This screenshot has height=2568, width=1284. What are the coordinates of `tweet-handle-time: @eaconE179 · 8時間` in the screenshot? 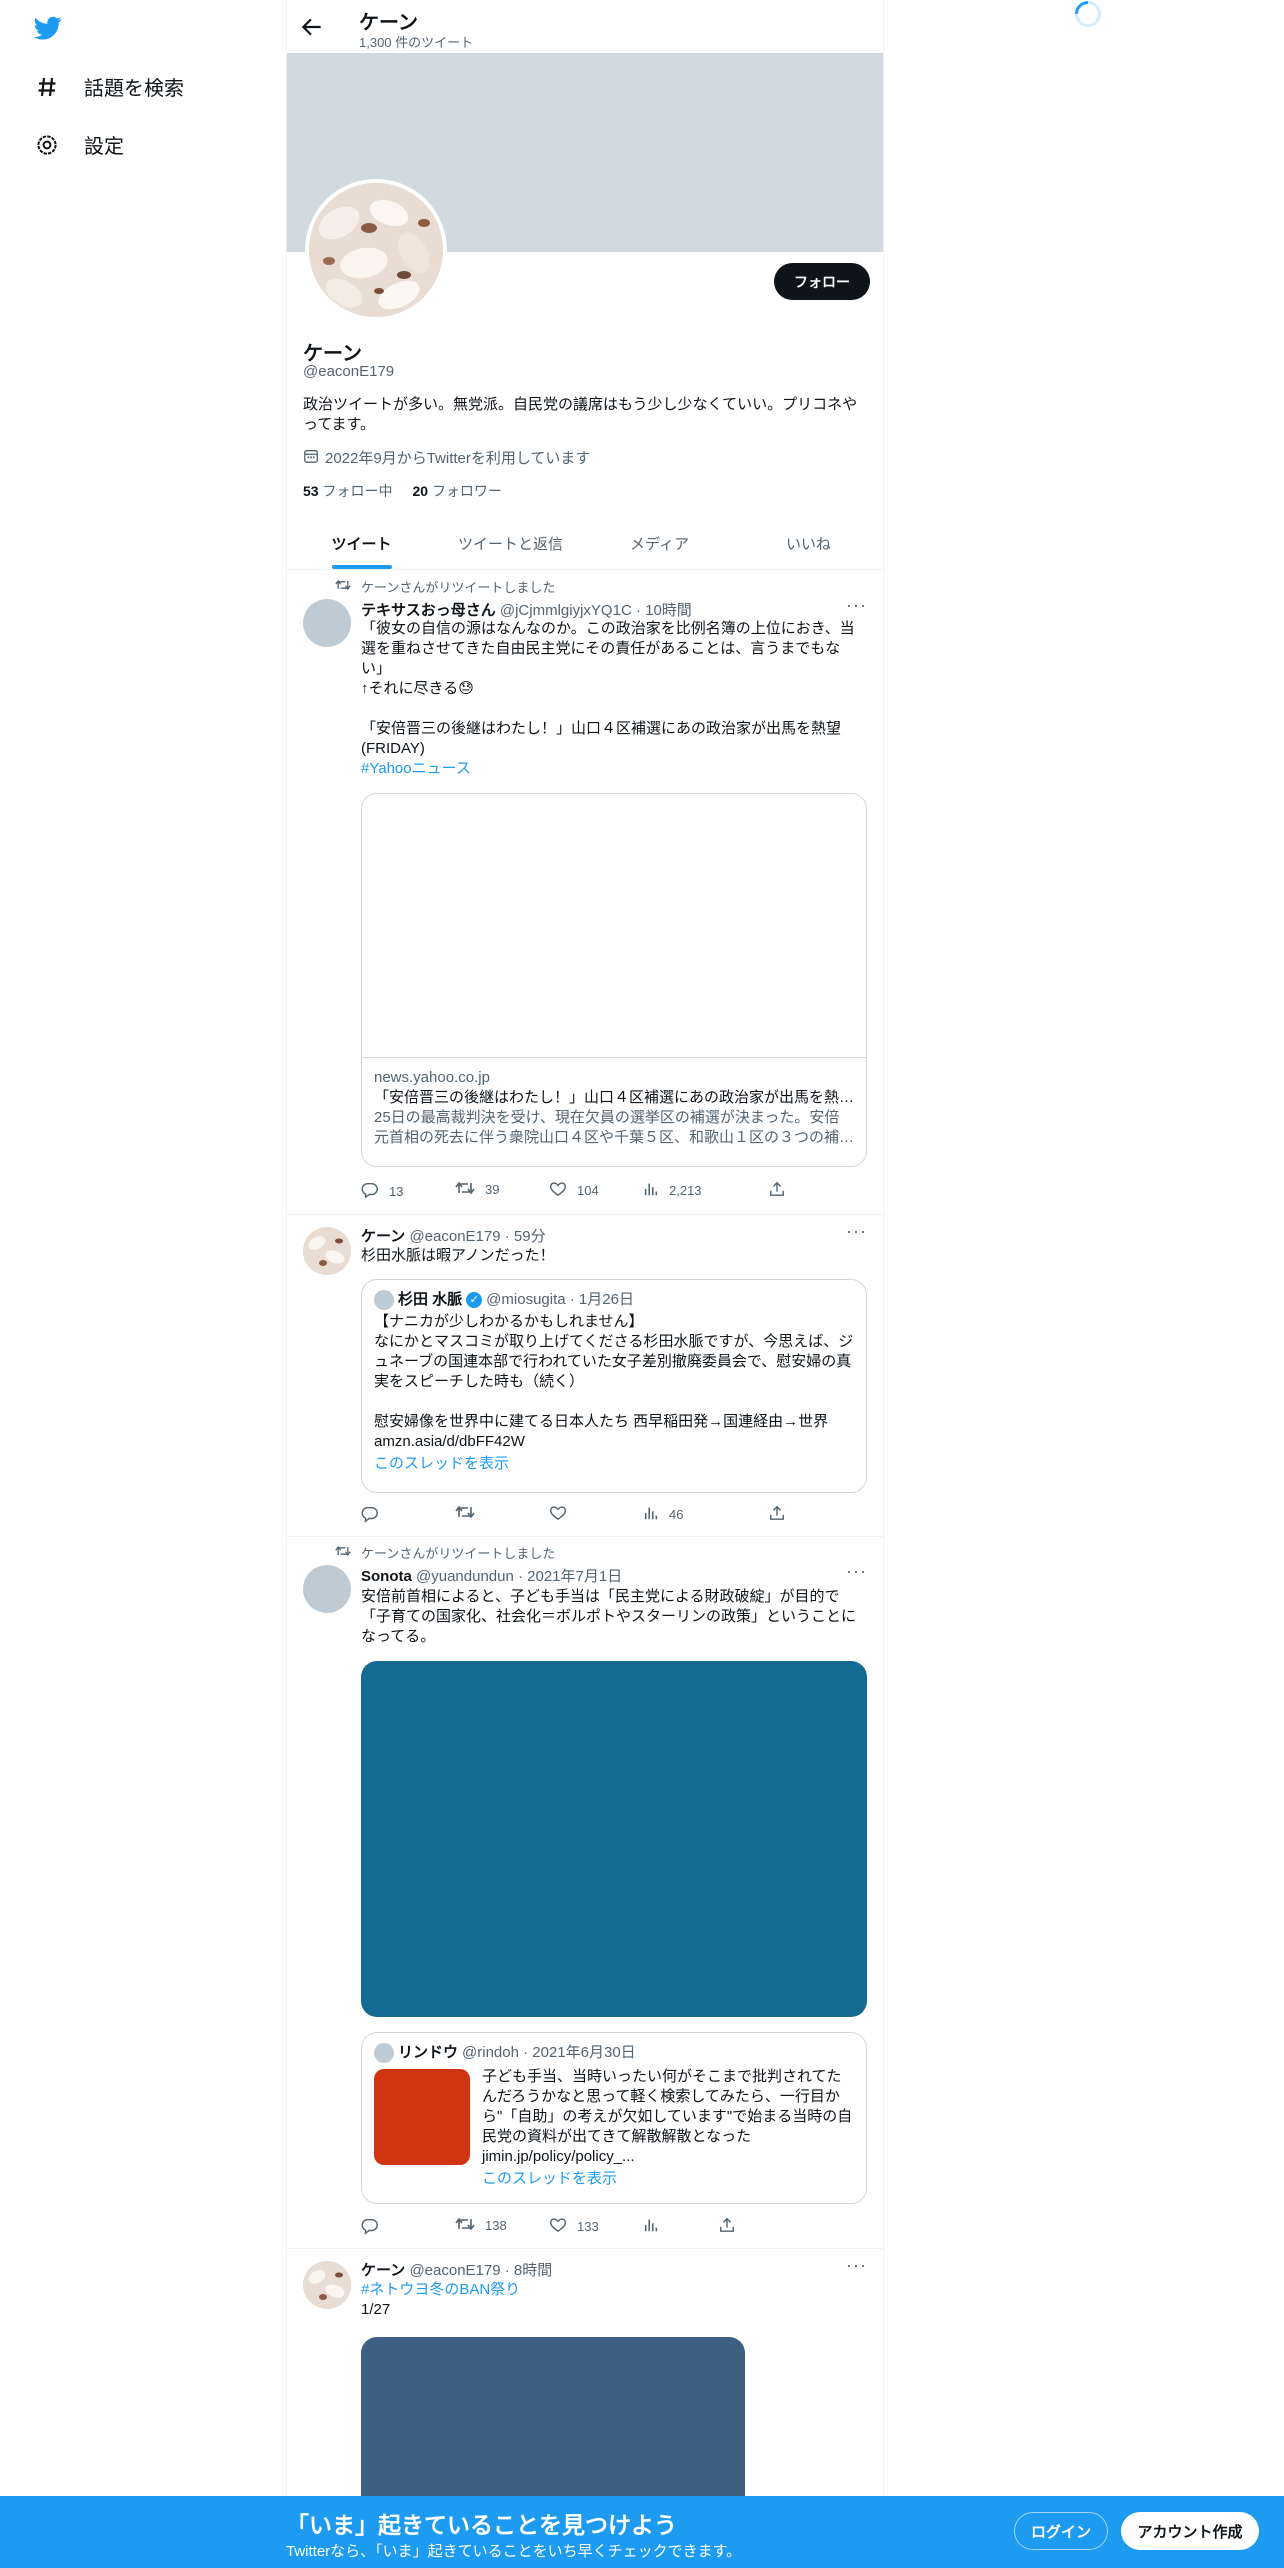 It's located at (480, 2270).